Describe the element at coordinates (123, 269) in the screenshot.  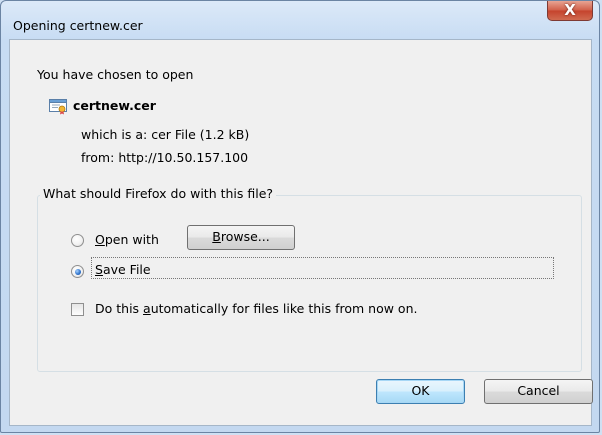
I see `save-file-label: Save File` at that location.